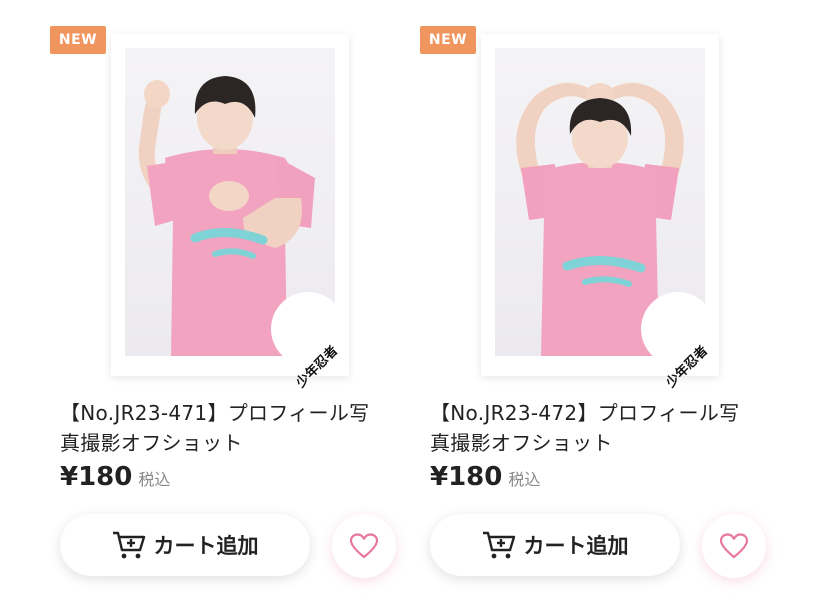 The width and height of the screenshot is (828, 609). Describe the element at coordinates (600, 413) in the screenshot. I see `product-title-line1: 【No.JR23-472】プロフィール写` at that location.